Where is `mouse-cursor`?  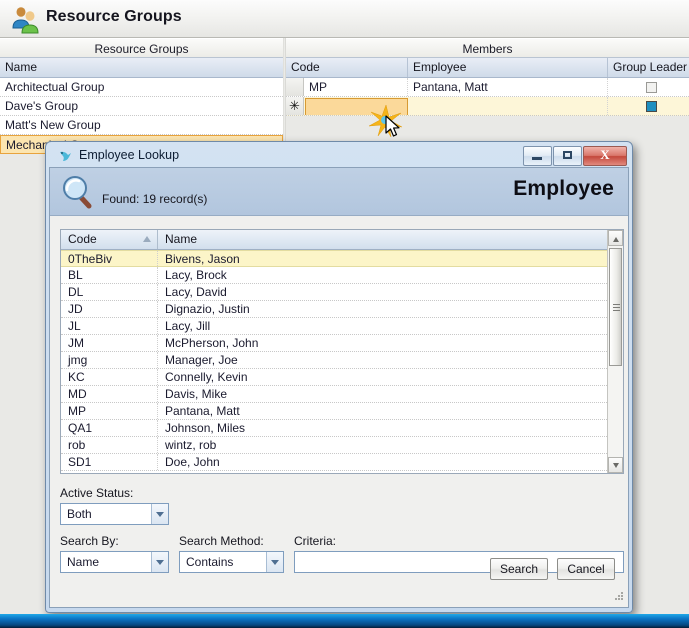
mouse-cursor is located at coordinates (392, 126).